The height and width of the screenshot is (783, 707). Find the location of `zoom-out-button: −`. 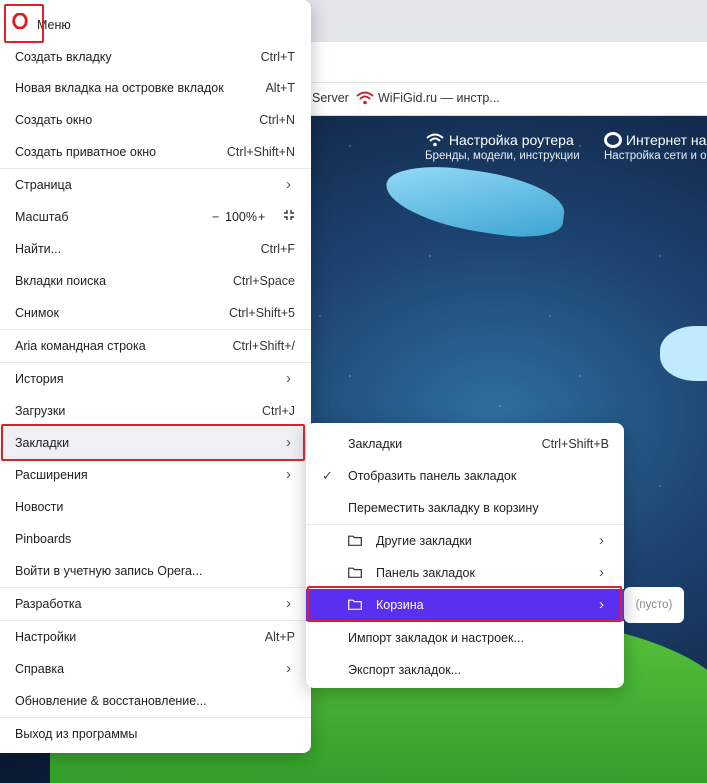

zoom-out-button: − is located at coordinates (215, 217).